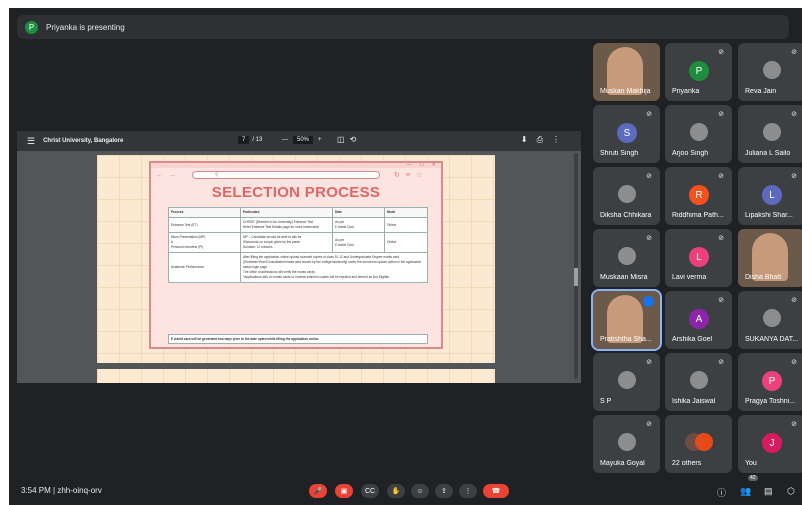 The image size is (802, 505). What do you see at coordinates (358, 242) in the screenshot?
I see `cell: As per E Admit Card` at bounding box center [358, 242].